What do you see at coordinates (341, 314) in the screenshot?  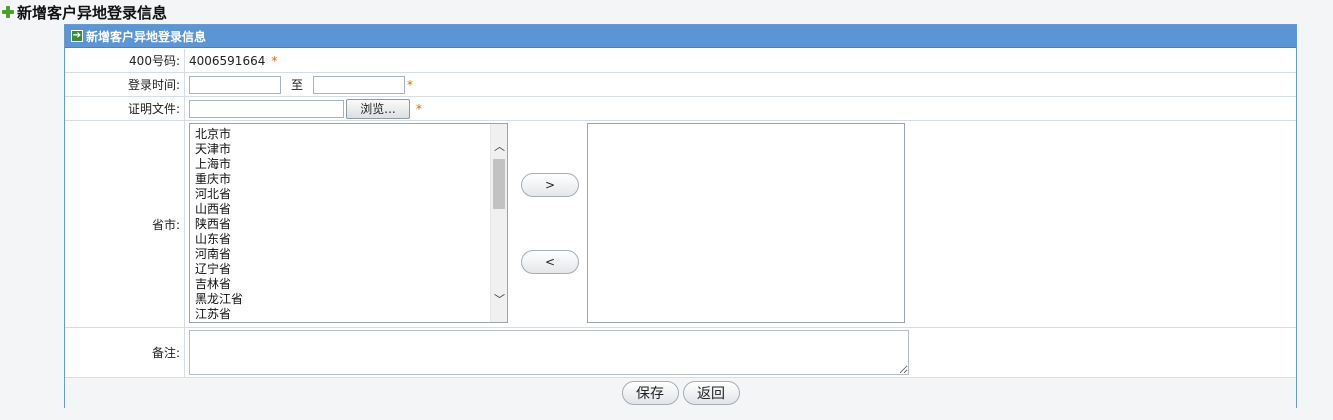 I see `list-item: 江苏省` at bounding box center [341, 314].